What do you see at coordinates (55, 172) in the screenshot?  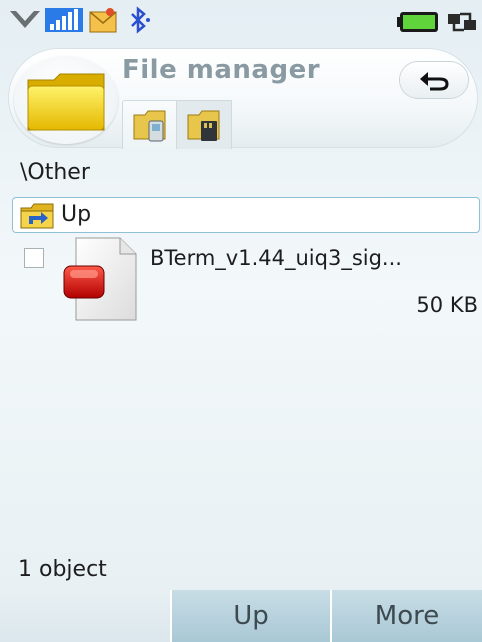 I see `current-path: \Other` at bounding box center [55, 172].